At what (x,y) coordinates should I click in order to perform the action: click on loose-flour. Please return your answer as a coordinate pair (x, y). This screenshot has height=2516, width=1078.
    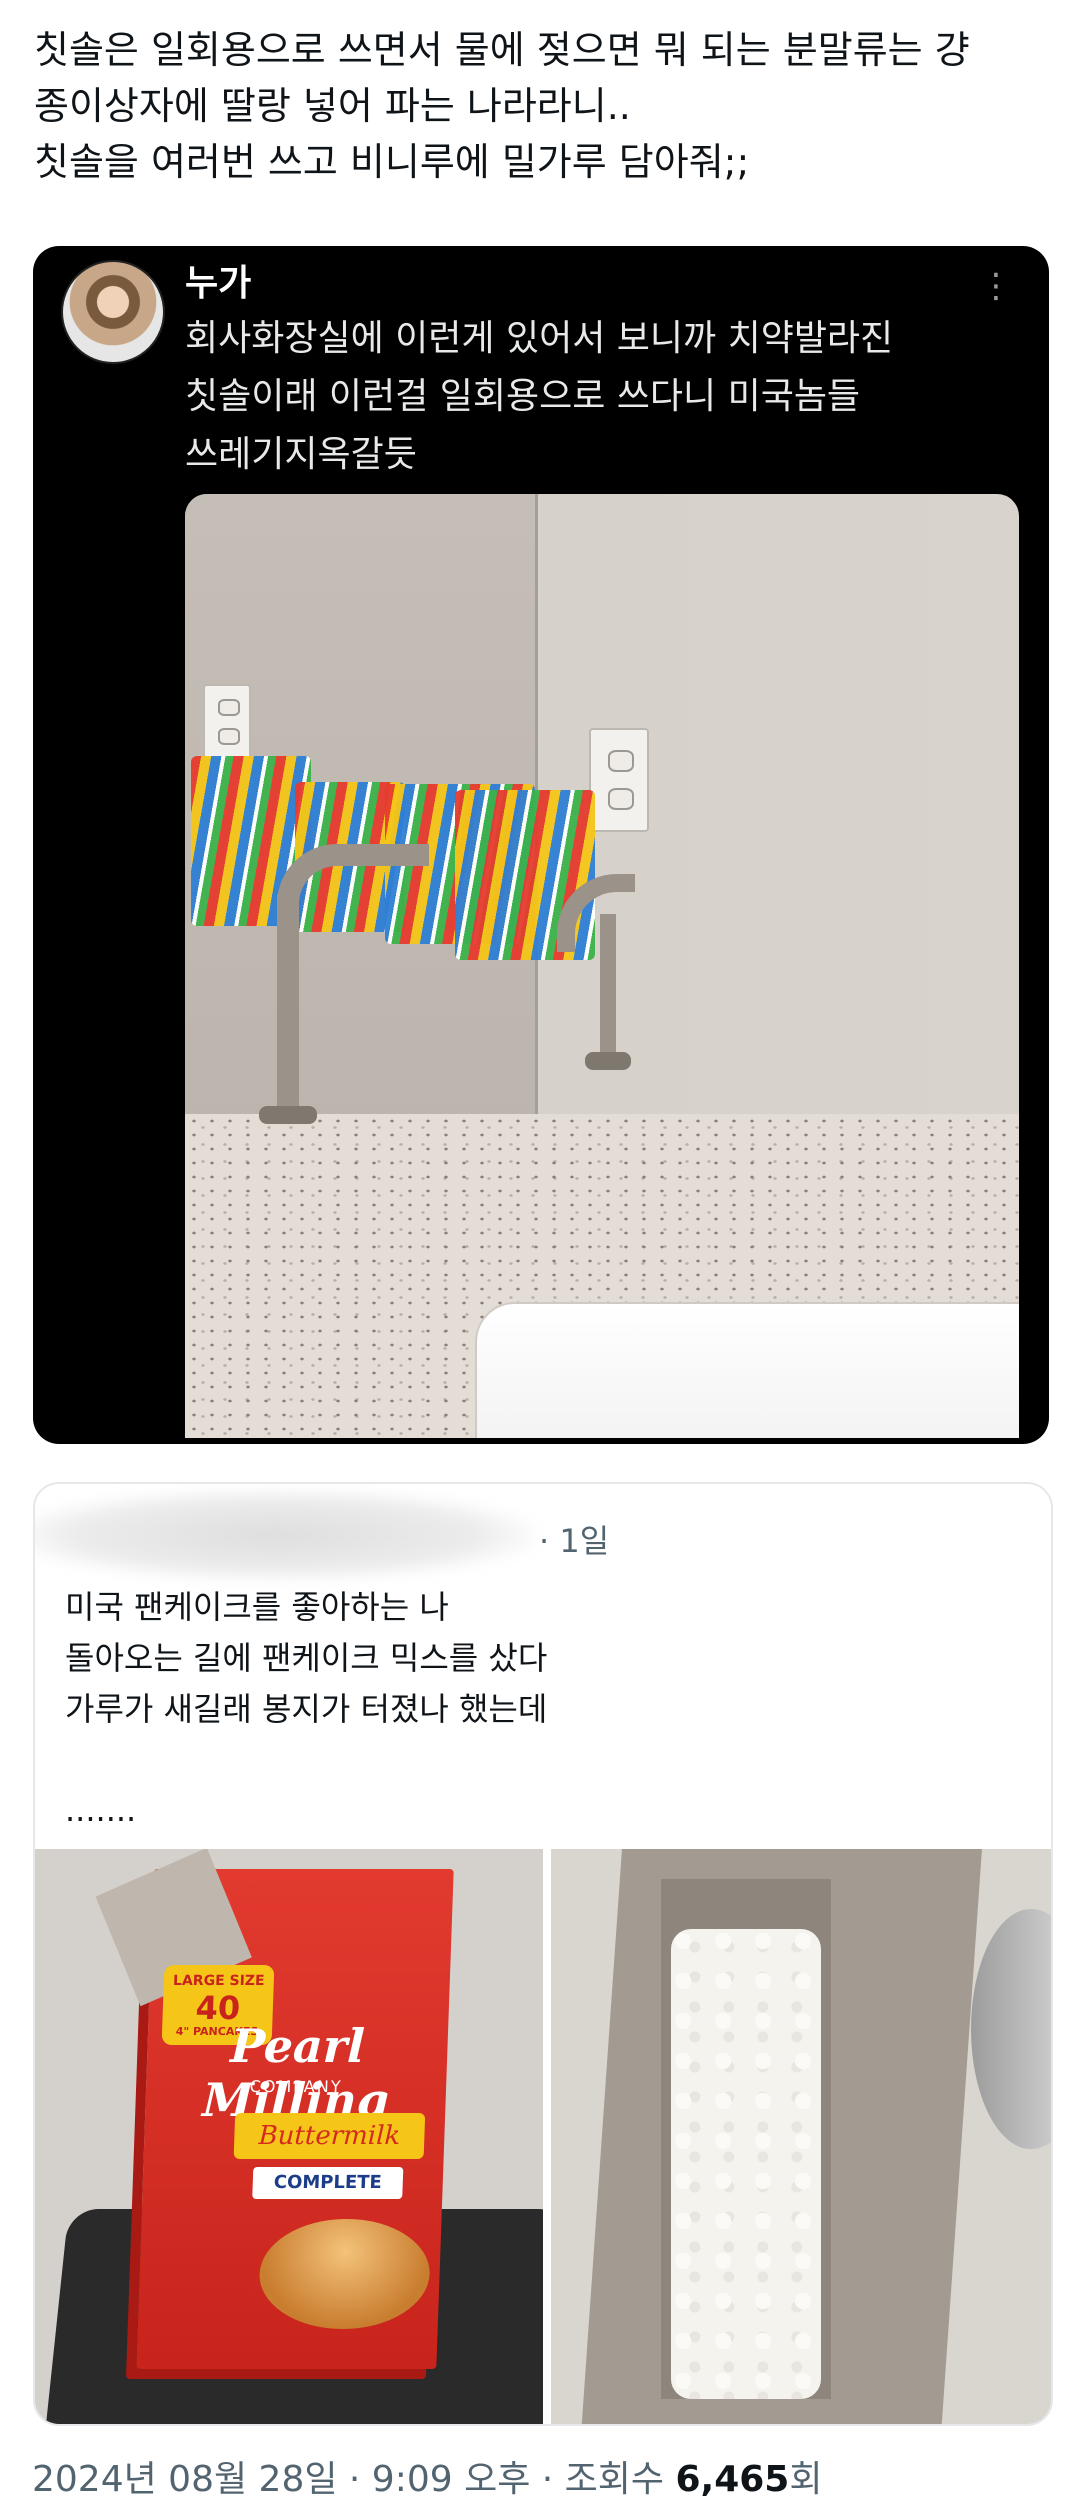
    Looking at the image, I should click on (746, 2164).